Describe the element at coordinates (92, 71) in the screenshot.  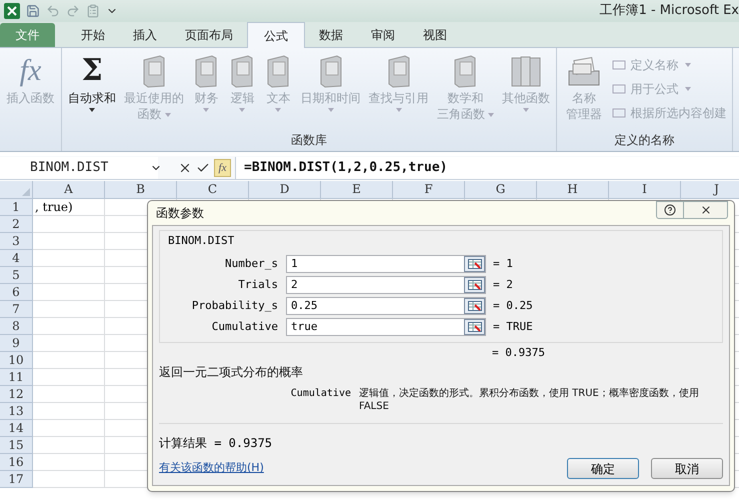
I see `function-glyph-icon: Σ` at that location.